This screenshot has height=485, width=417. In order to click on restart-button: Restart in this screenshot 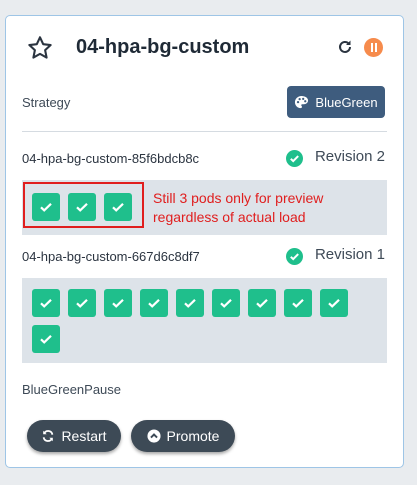, I will do `click(74, 436)`.